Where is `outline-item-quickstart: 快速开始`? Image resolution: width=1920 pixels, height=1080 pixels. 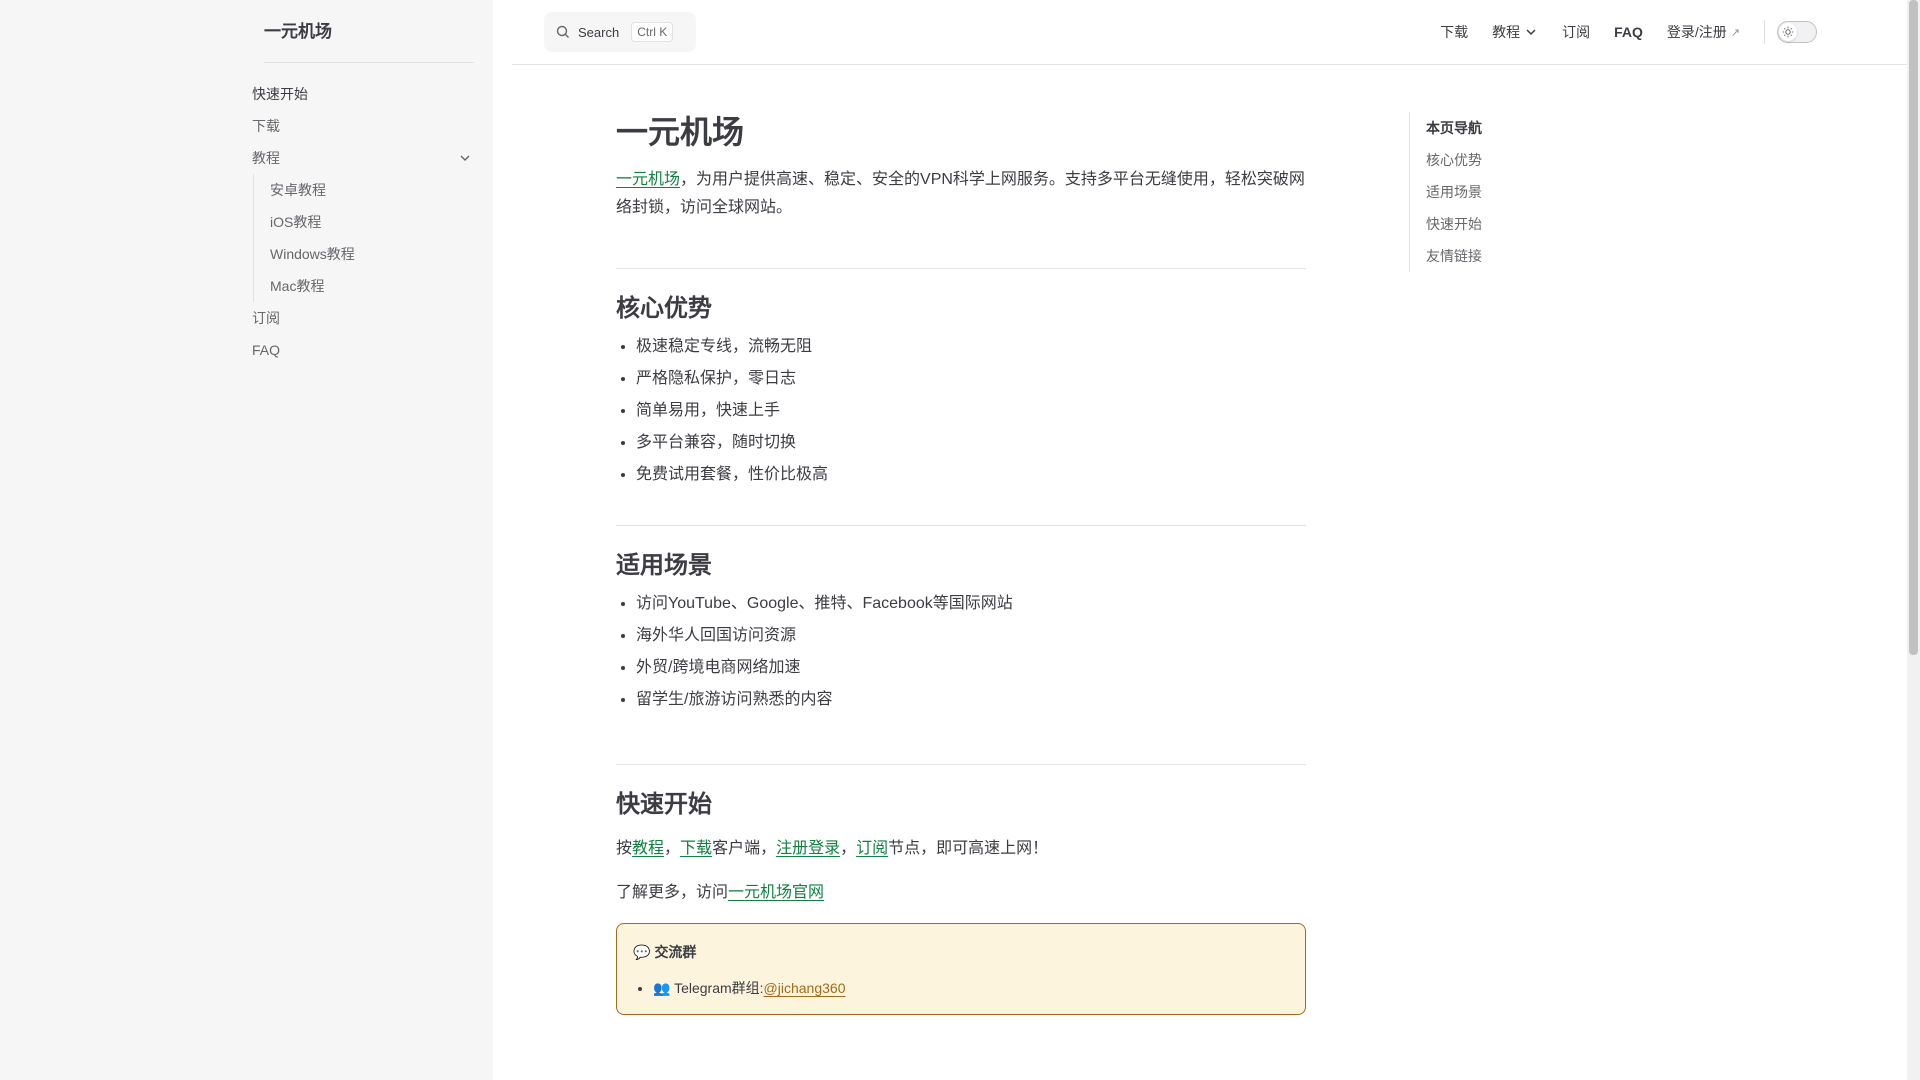
outline-item-quickstart: 快速开始 is located at coordinates (1517, 224).